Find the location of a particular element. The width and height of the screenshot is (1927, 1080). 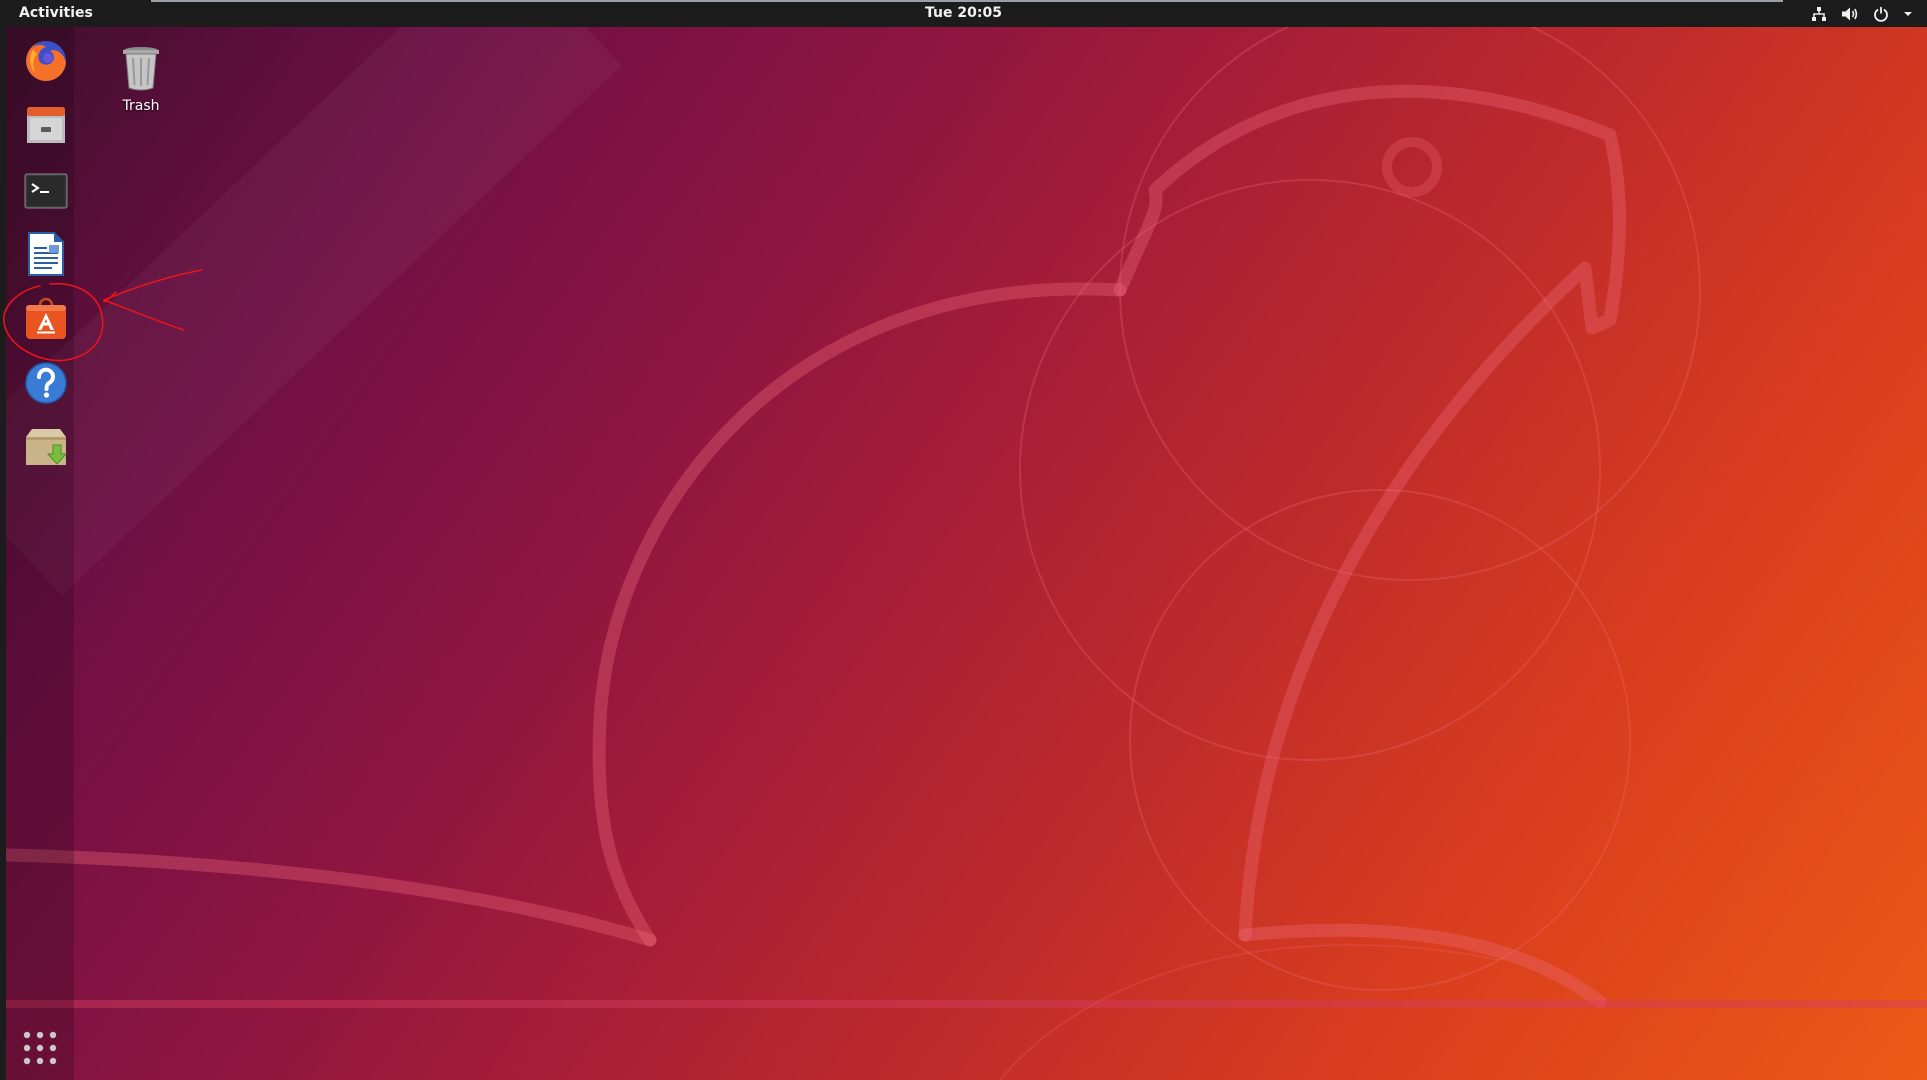

dock-item-ubuntu-software is located at coordinates (46, 319).